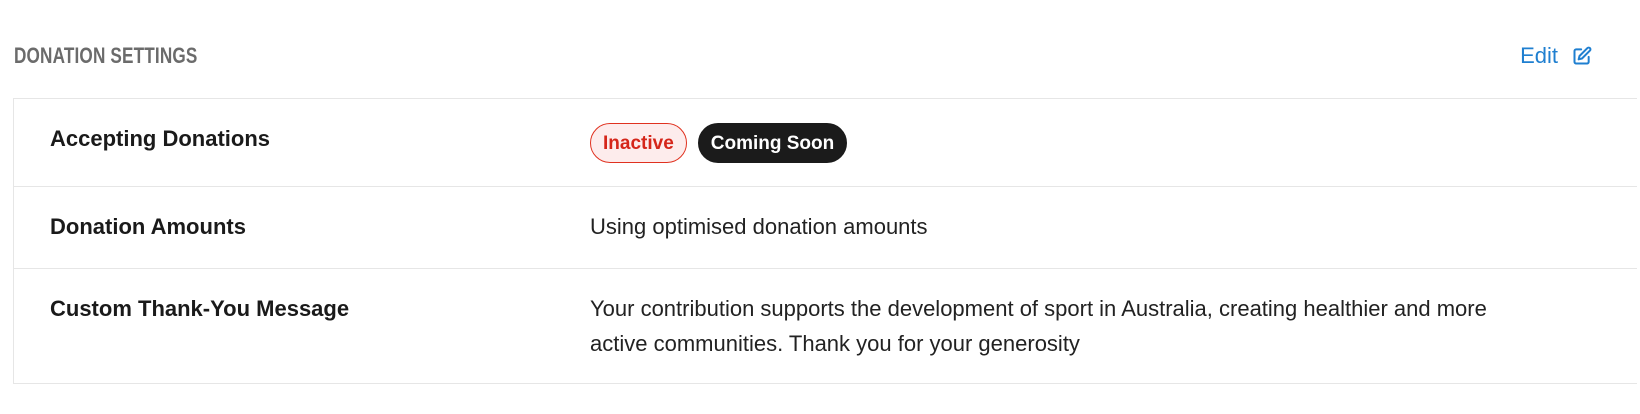 The height and width of the screenshot is (414, 1640). I want to click on status-badge-inactive: Inactive, so click(638, 143).